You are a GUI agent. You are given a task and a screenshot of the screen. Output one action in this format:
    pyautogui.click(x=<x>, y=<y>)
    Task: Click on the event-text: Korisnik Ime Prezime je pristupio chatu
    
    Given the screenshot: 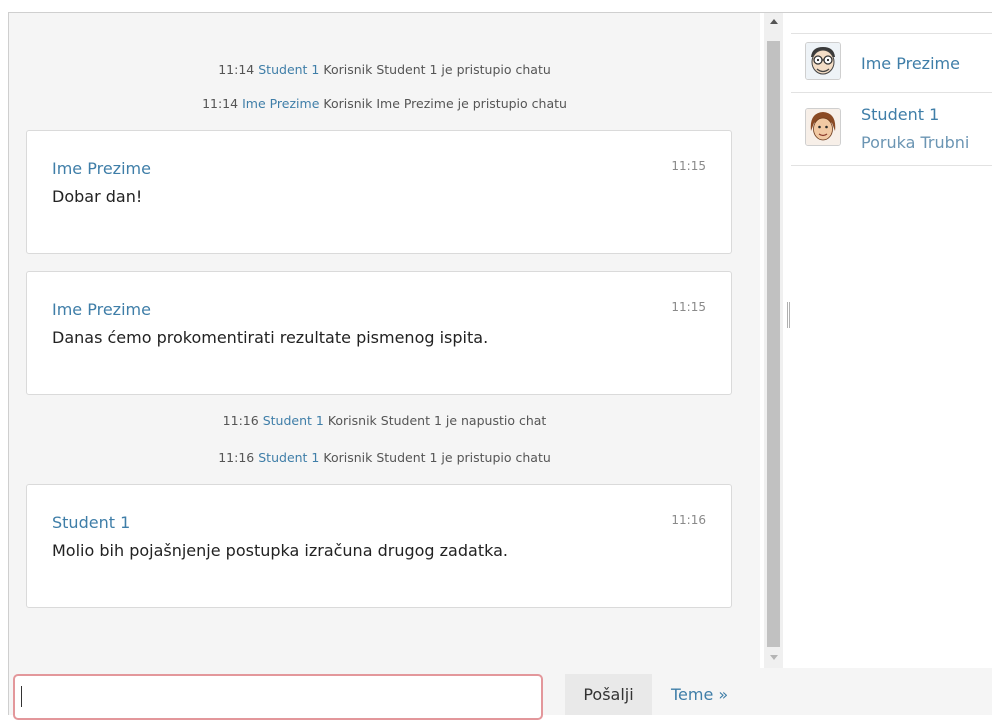 What is the action you would take?
    pyautogui.click(x=445, y=103)
    